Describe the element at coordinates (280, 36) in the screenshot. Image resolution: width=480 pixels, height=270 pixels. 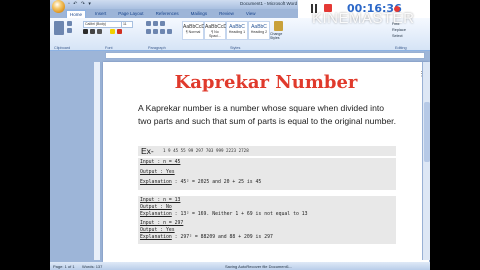
I see `change-styles-label: Change Styles` at that location.